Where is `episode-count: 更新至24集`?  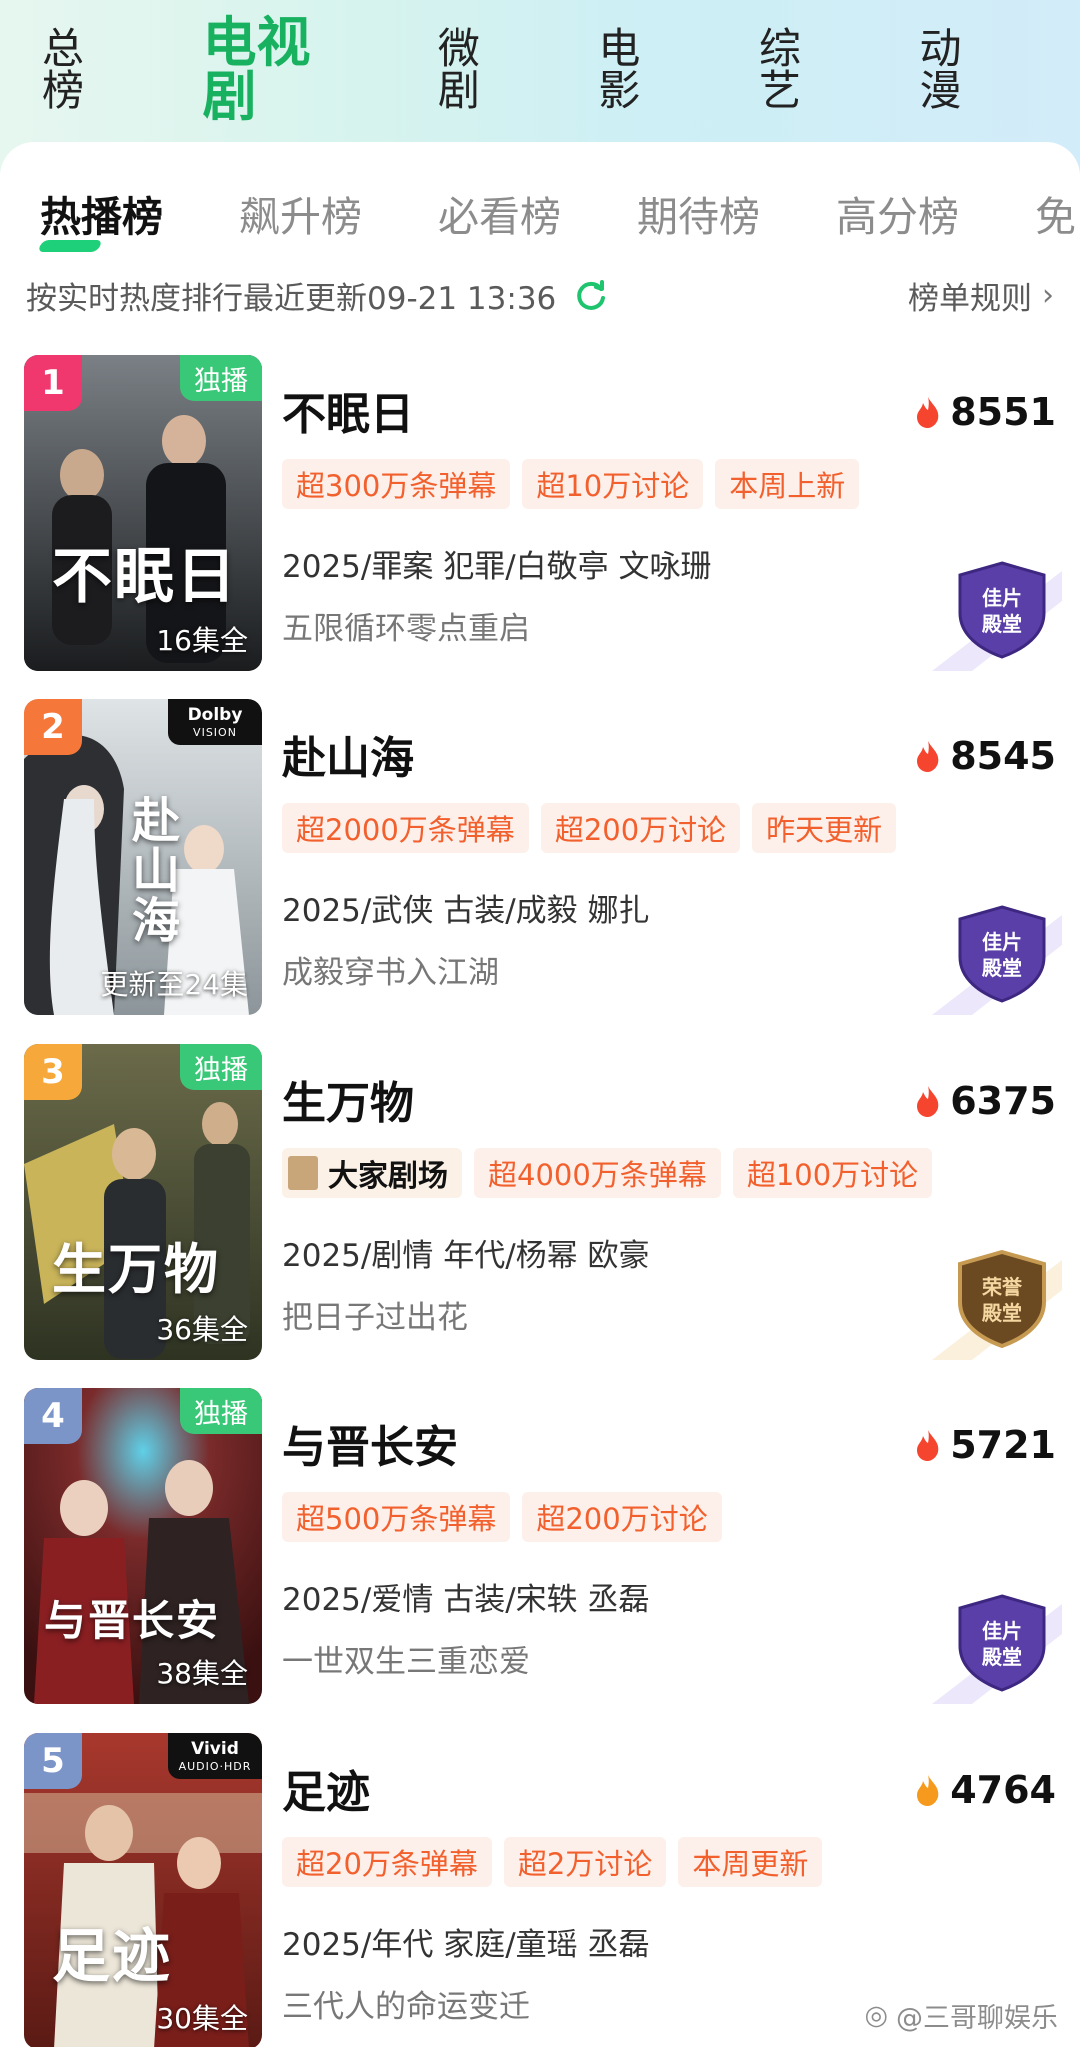 episode-count: 更新至24集 is located at coordinates (174, 984).